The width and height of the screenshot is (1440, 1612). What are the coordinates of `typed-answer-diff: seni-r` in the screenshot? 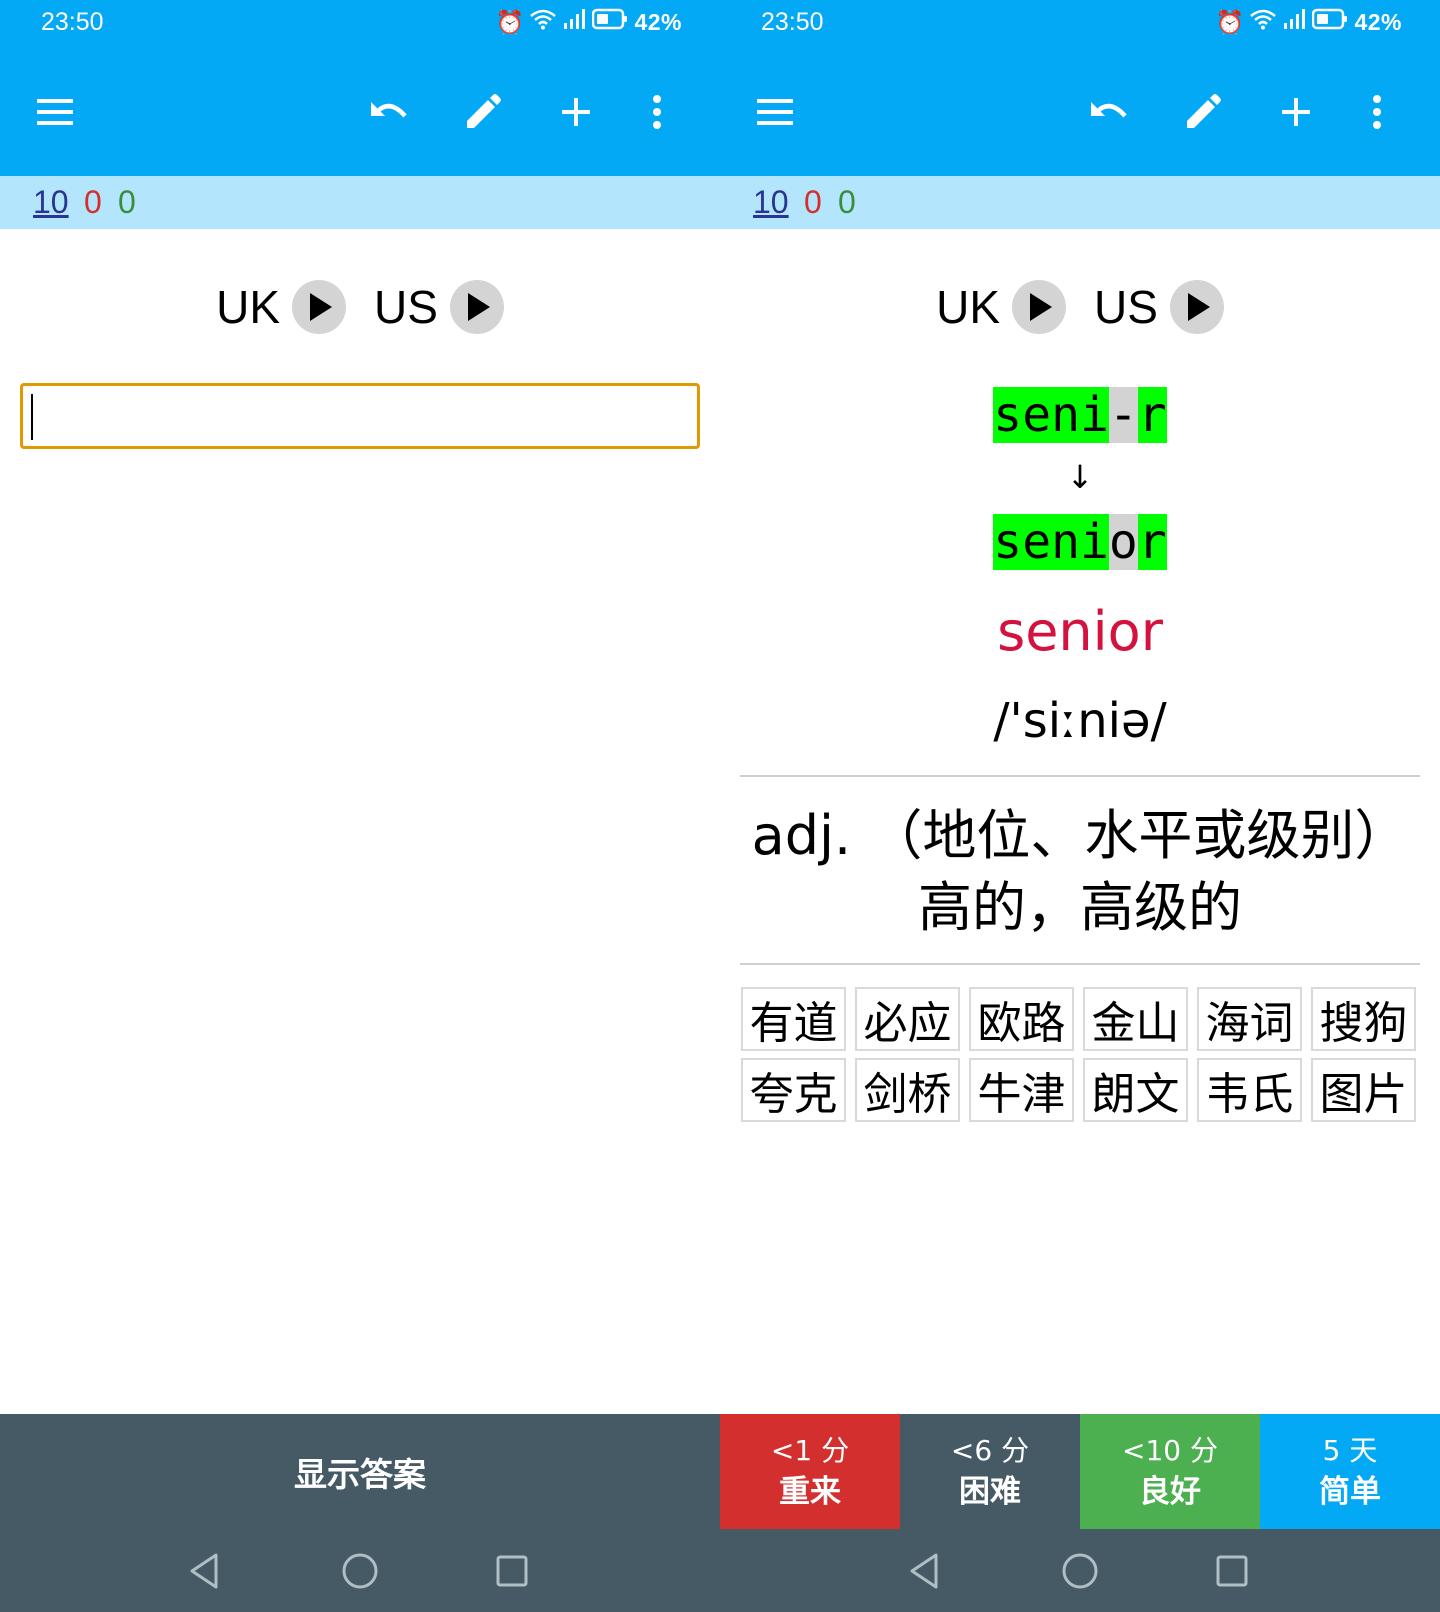 It's located at (1080, 415).